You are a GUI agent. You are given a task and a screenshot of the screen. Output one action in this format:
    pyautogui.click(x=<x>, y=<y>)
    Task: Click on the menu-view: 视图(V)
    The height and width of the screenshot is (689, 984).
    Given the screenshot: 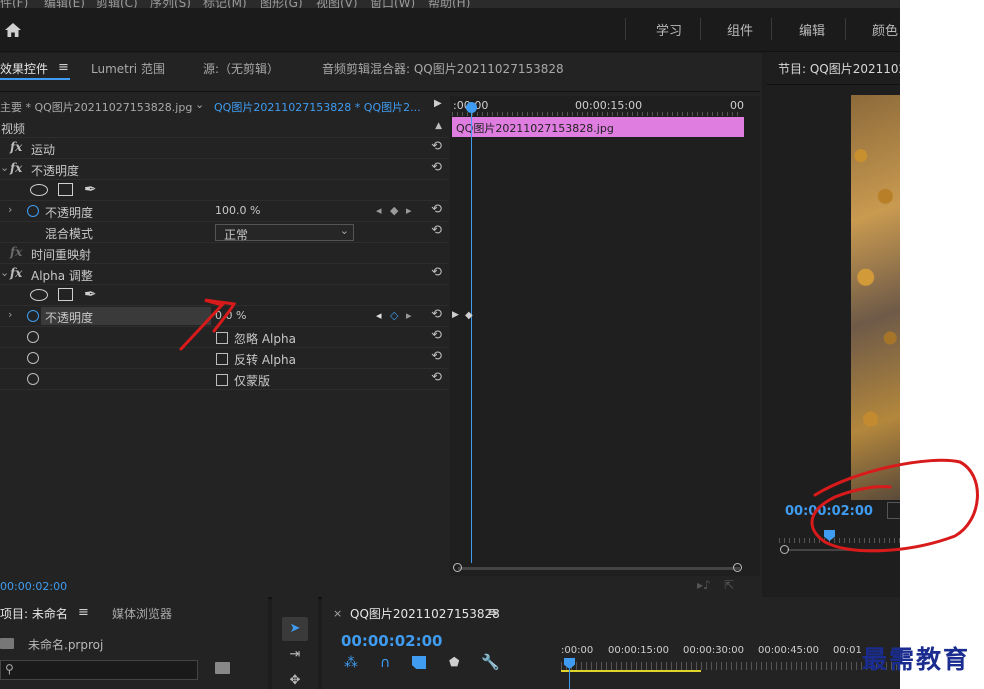 What is the action you would take?
    pyautogui.click(x=337, y=4)
    